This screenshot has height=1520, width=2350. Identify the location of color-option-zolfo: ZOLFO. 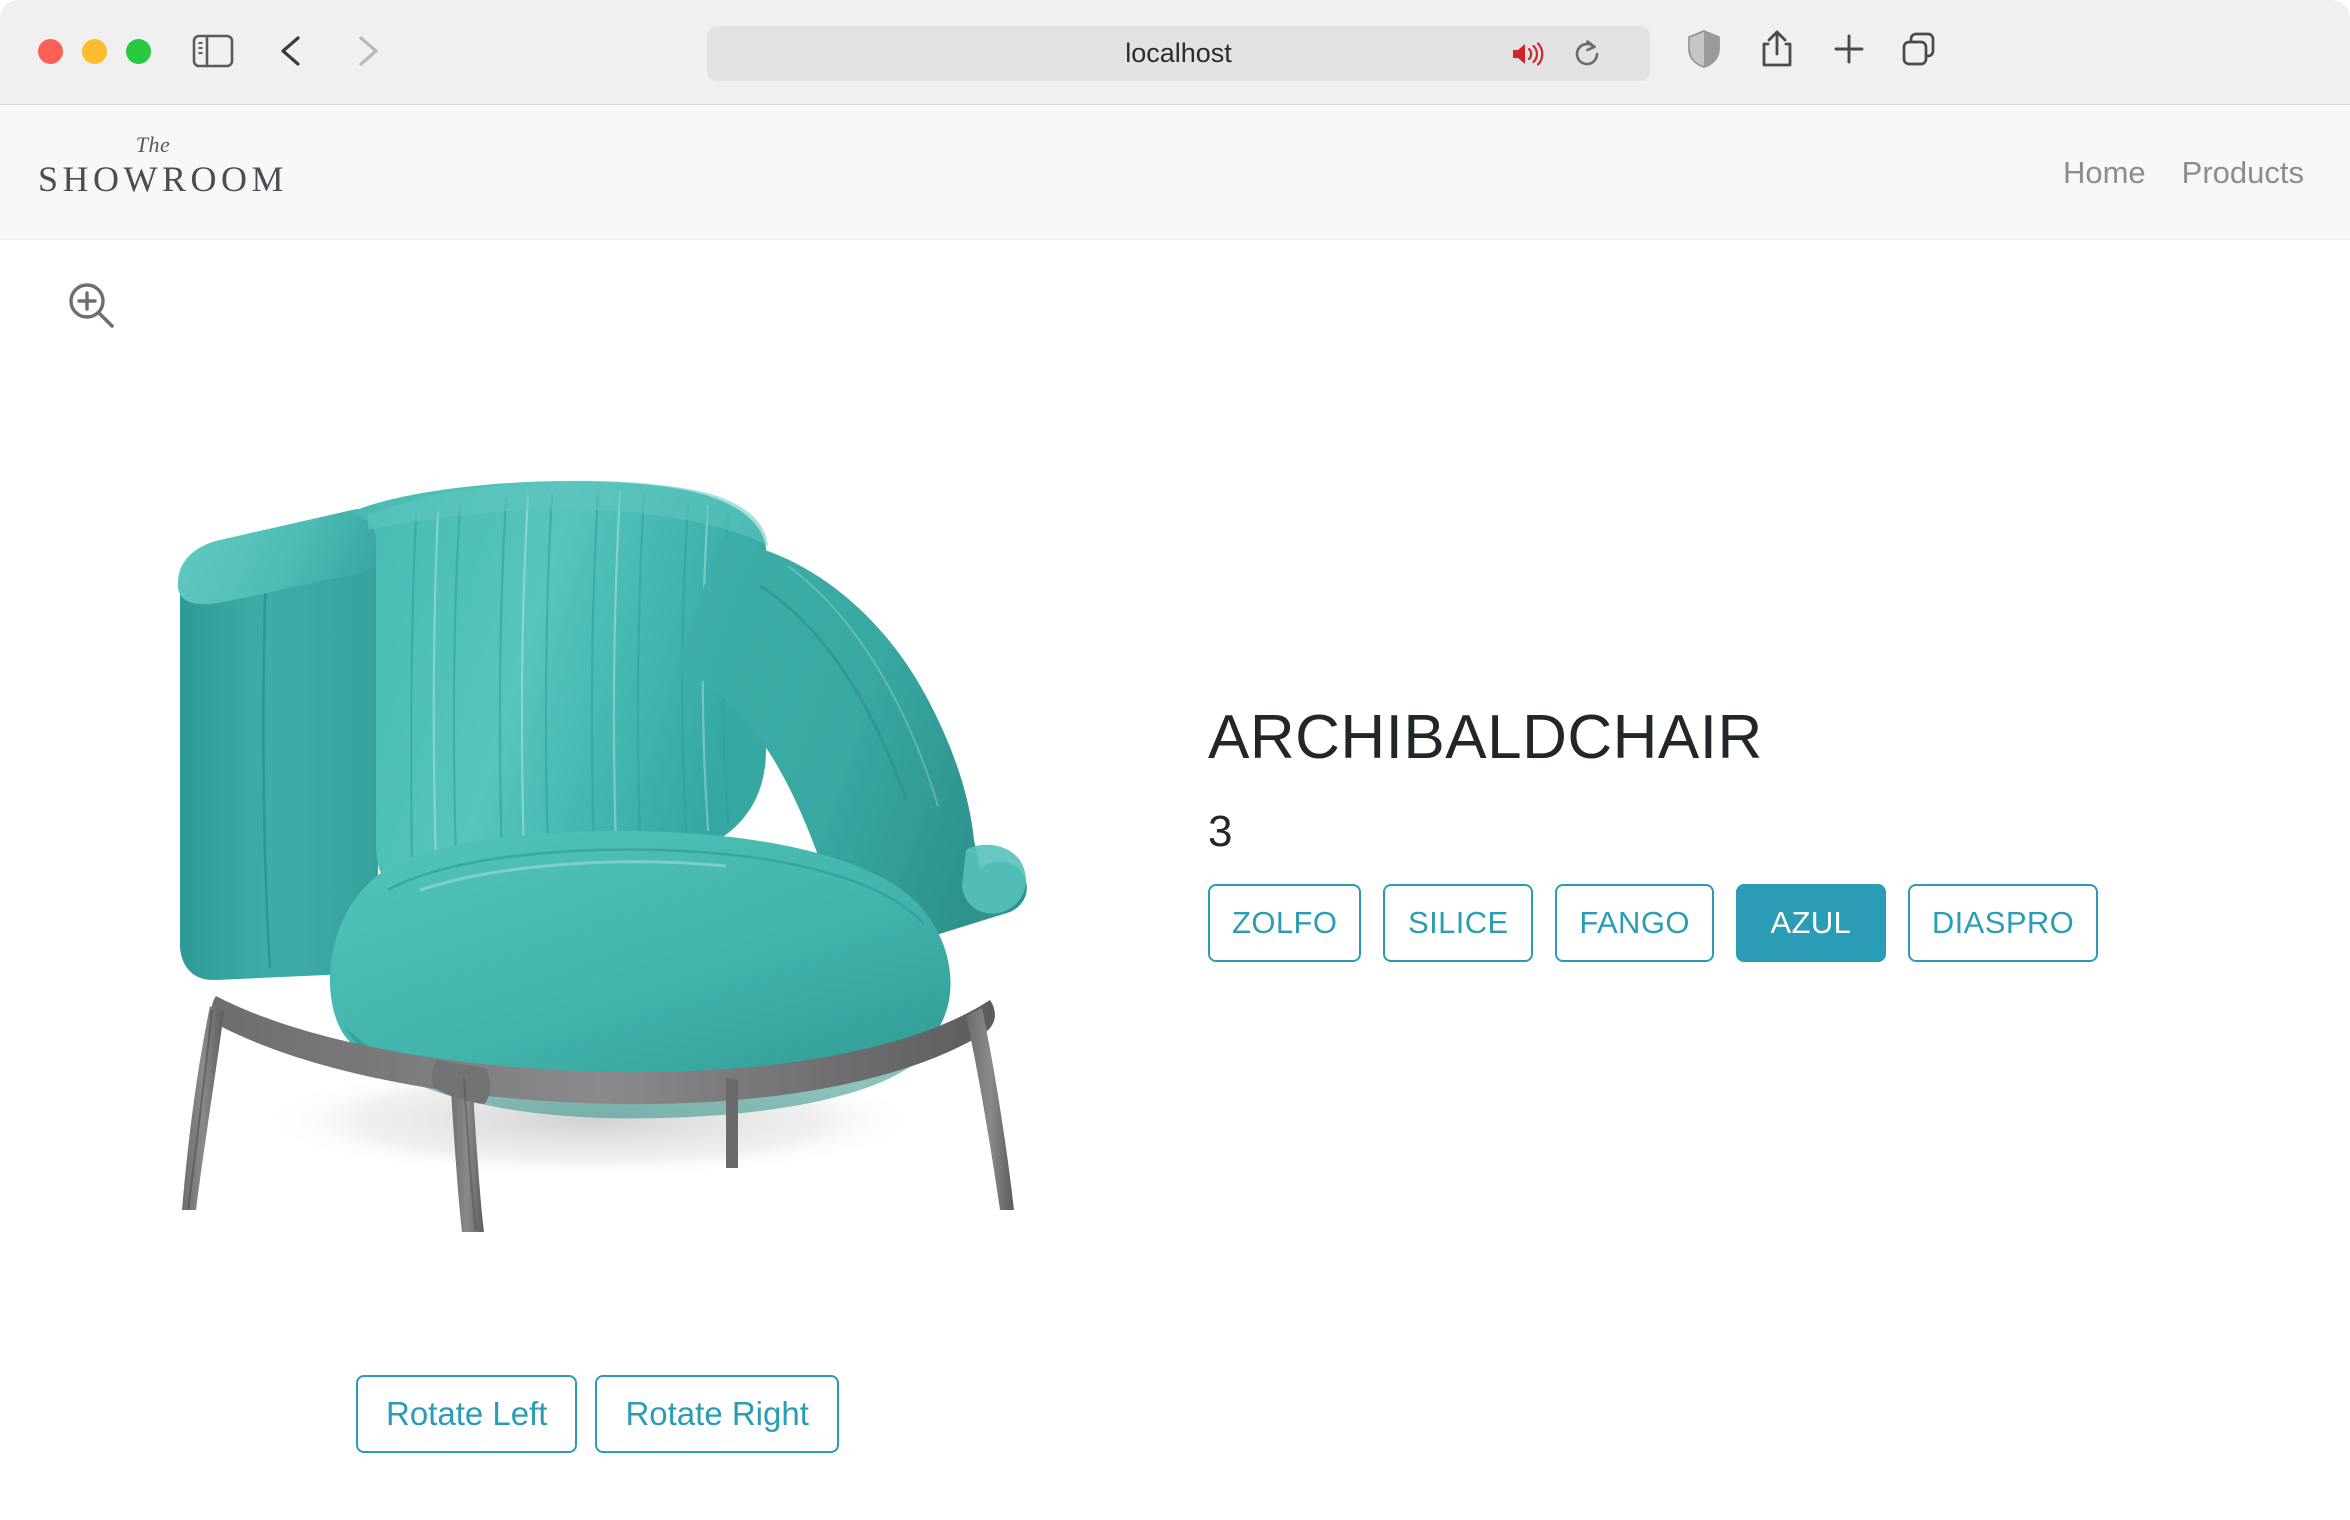
(1285, 923).